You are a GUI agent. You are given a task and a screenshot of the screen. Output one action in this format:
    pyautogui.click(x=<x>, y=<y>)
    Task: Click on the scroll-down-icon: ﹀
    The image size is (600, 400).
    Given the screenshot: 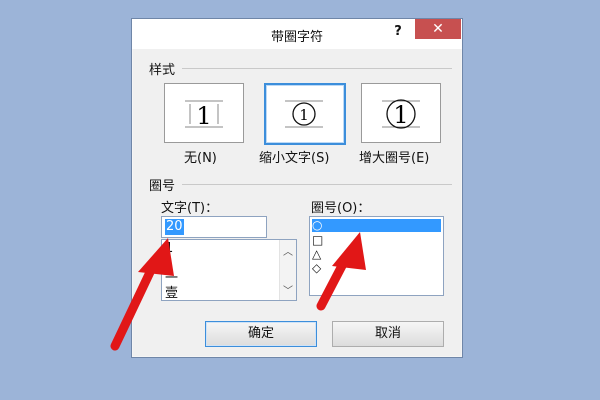 What is the action you would take?
    pyautogui.click(x=288, y=289)
    